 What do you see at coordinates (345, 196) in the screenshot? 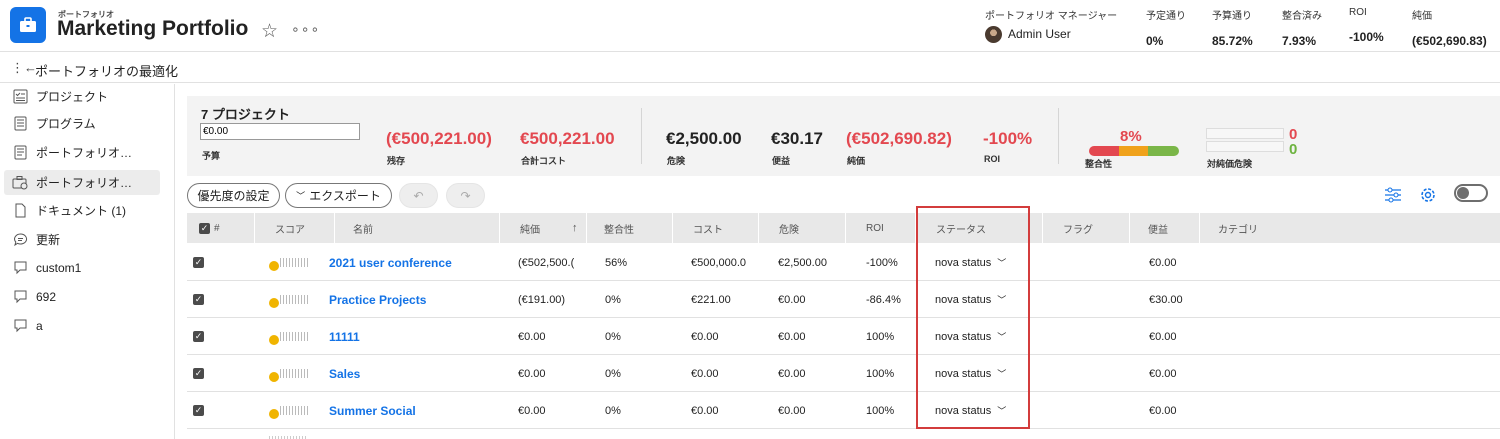
I see `export-label: エクスポート` at bounding box center [345, 196].